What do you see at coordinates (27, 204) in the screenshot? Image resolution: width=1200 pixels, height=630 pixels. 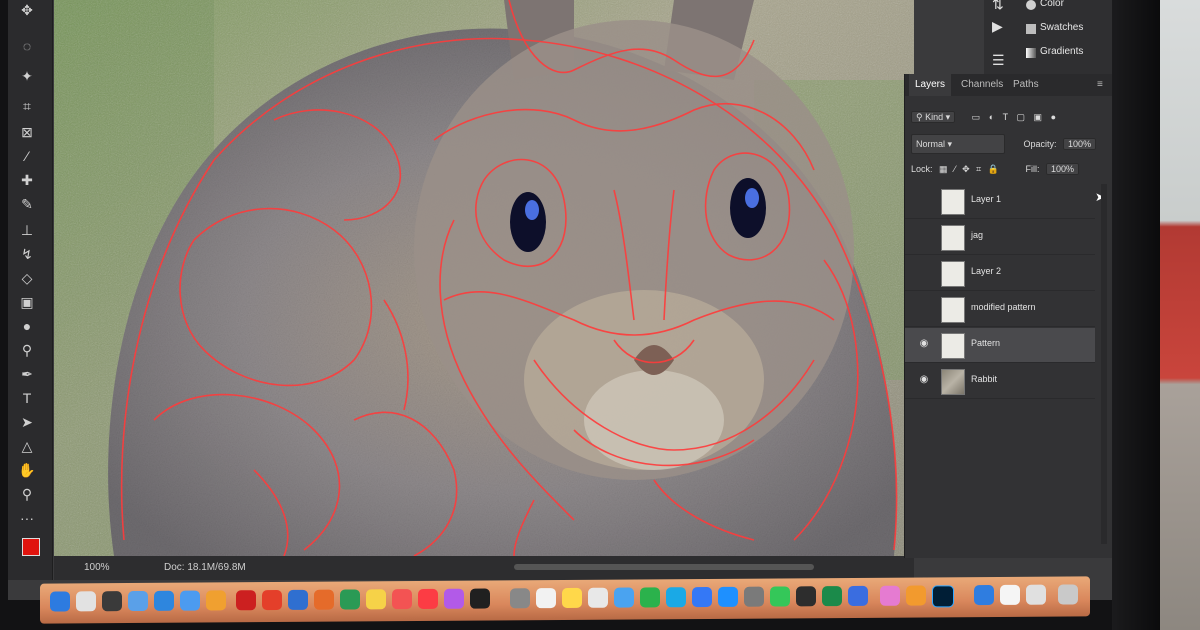 I see `pencil-tool-icon: ✎` at bounding box center [27, 204].